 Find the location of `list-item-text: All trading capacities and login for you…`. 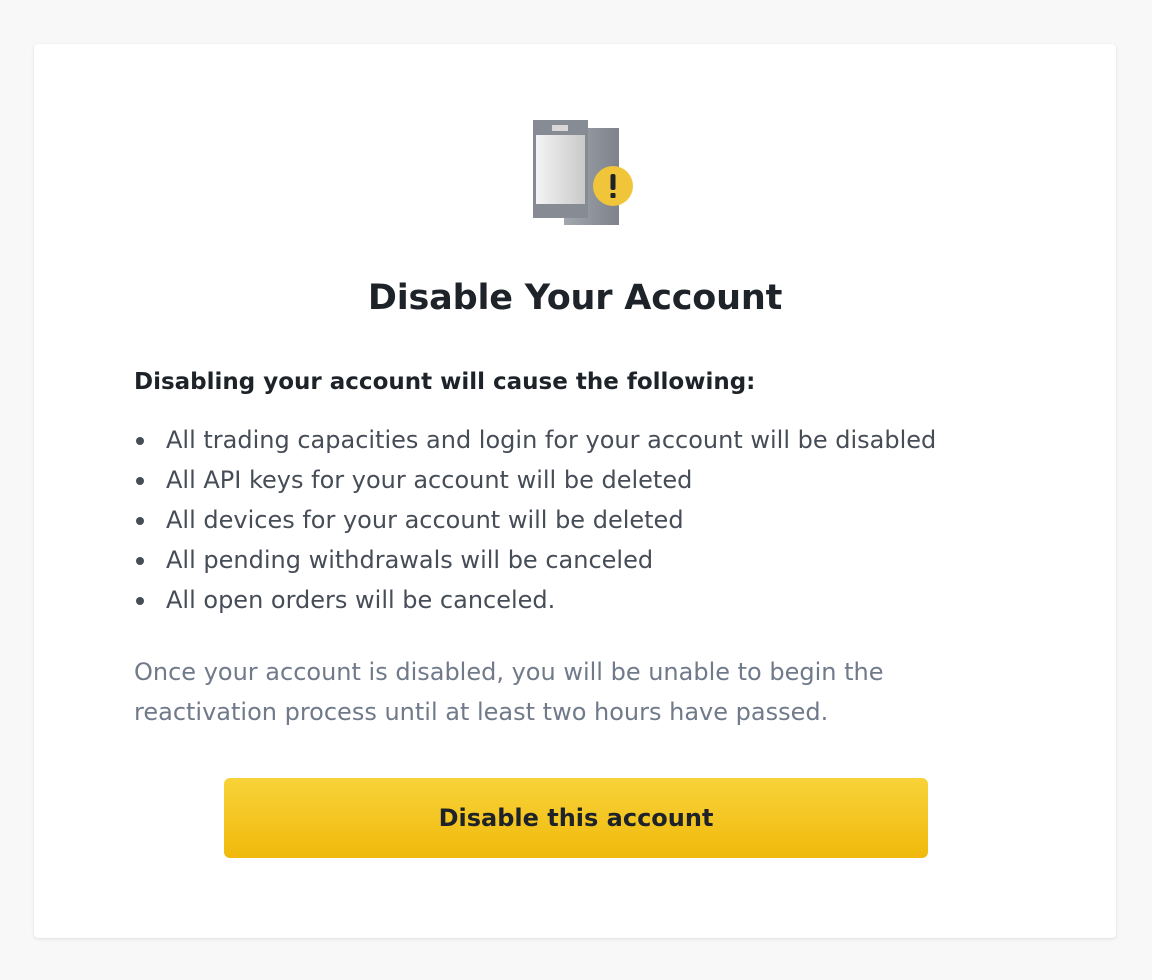

list-item-text: All trading capacities and login for you… is located at coordinates (551, 440).